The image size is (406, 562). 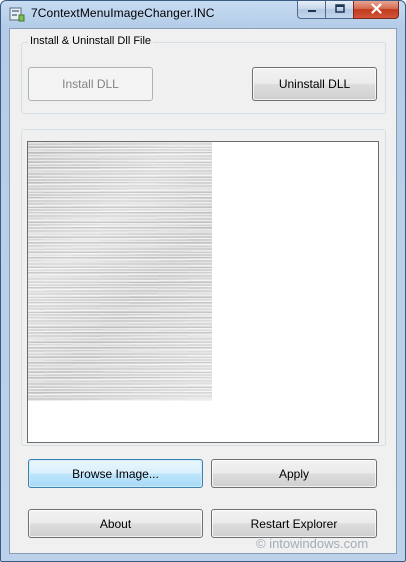 What do you see at coordinates (123, 13) in the screenshot?
I see `window-title: 7ContextMenuImageChanger.INC` at bounding box center [123, 13].